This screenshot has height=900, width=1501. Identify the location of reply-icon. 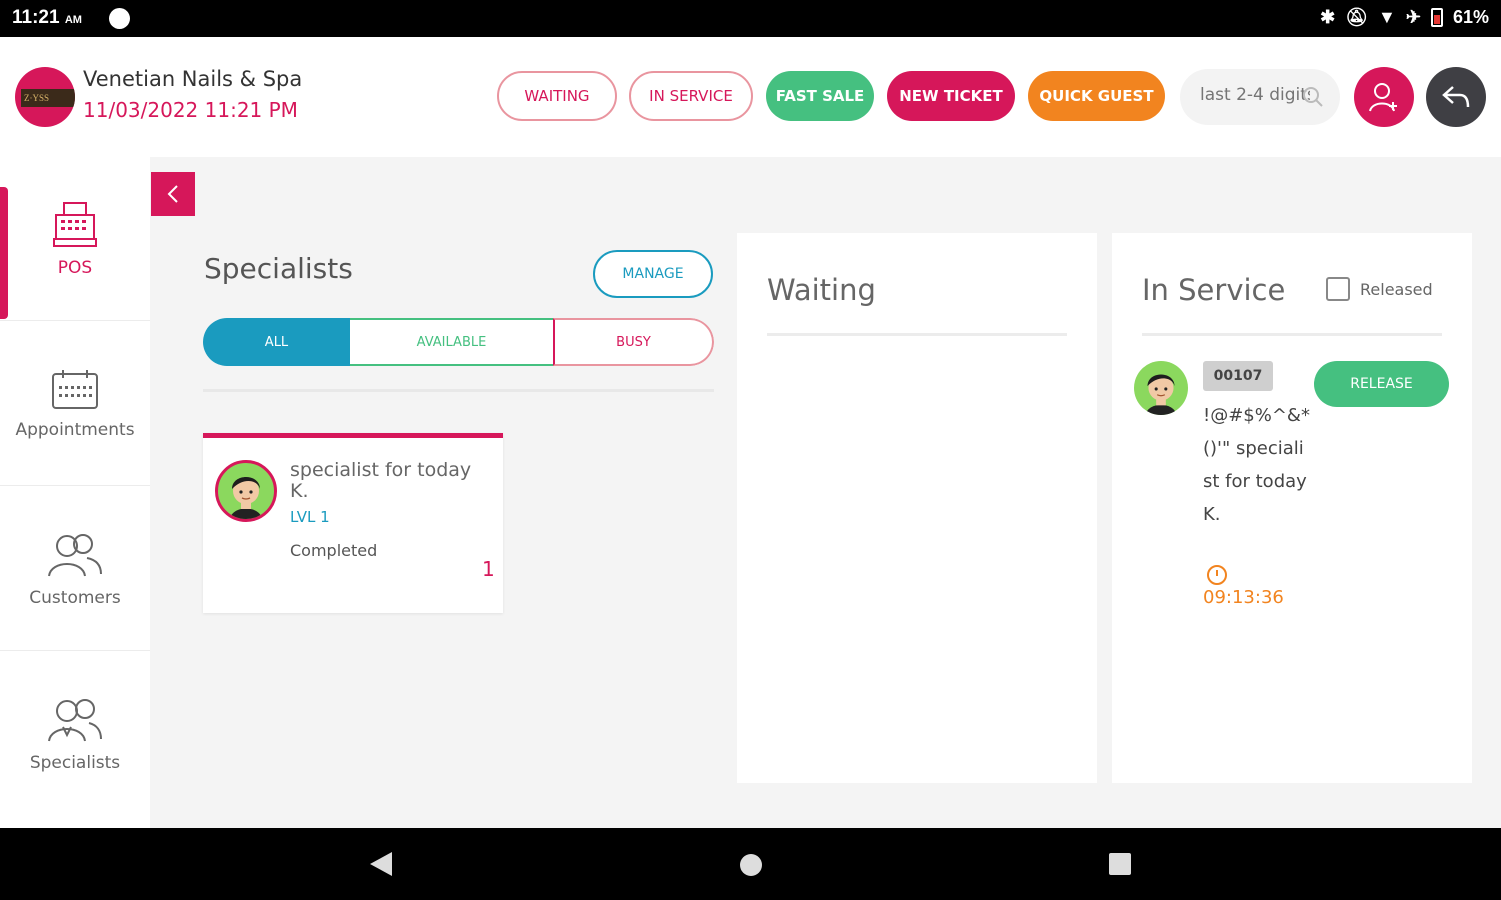
(1456, 97).